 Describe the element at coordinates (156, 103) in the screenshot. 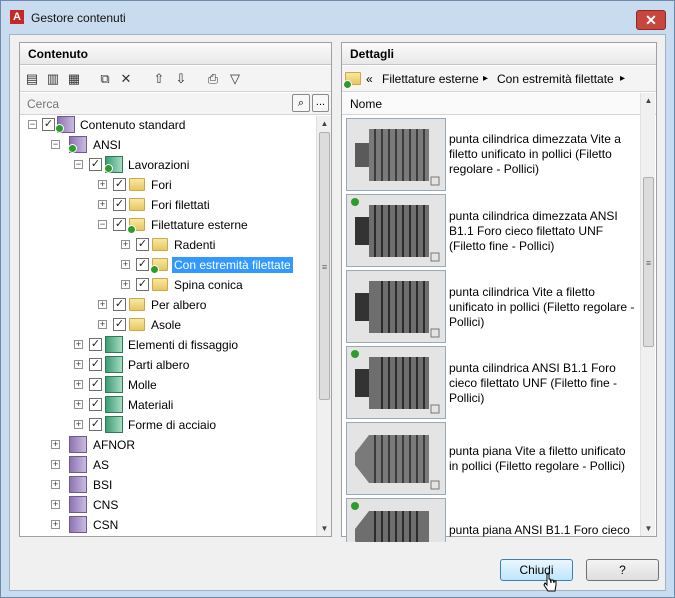

I see `search-input` at that location.